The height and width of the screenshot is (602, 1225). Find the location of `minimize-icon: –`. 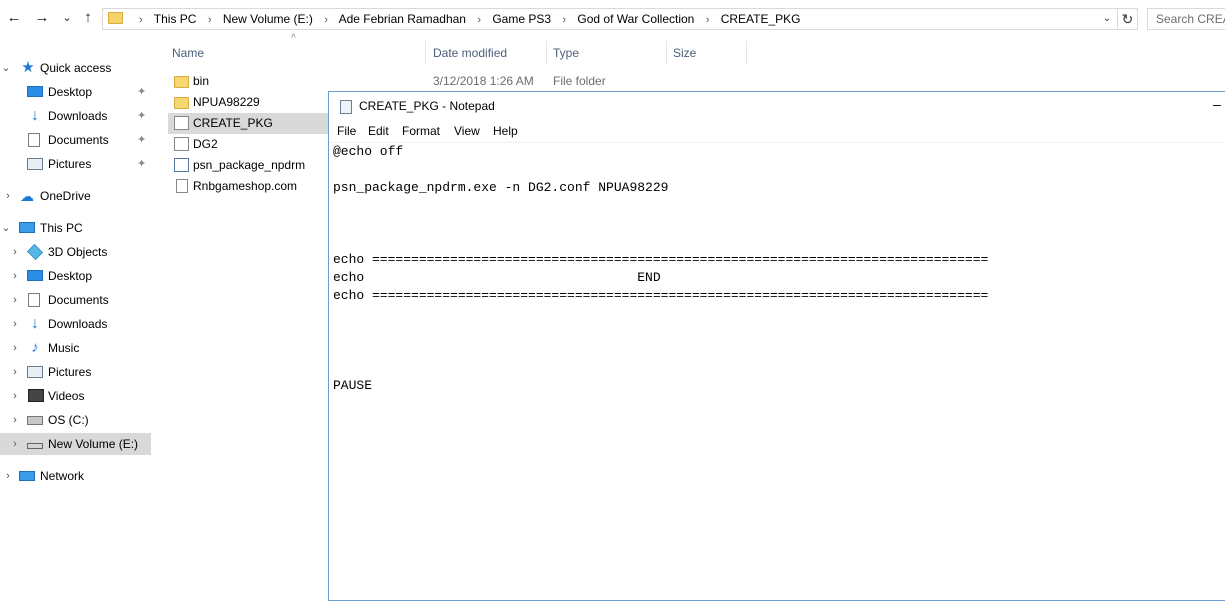

minimize-icon: – is located at coordinates (1217, 104).